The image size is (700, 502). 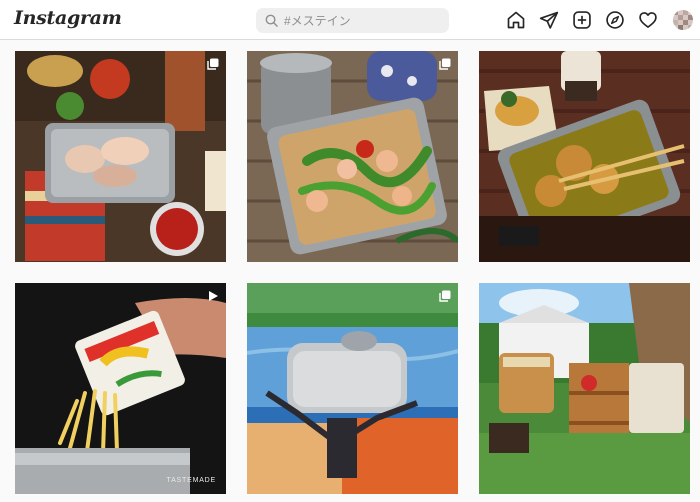 I want to click on video-icon, so click(x=213, y=296).